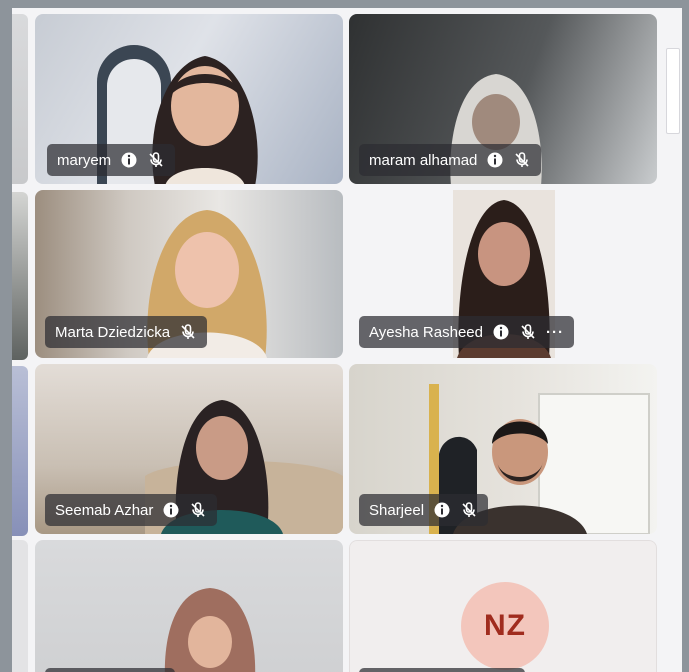  I want to click on participant-tile-marta-dziedzicka: Marta Dziedzicka, so click(189, 274).